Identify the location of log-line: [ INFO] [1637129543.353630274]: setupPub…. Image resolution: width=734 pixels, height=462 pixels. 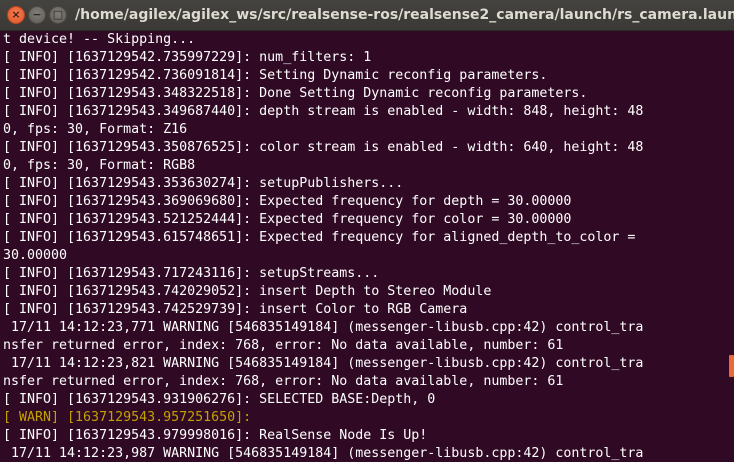
(203, 183).